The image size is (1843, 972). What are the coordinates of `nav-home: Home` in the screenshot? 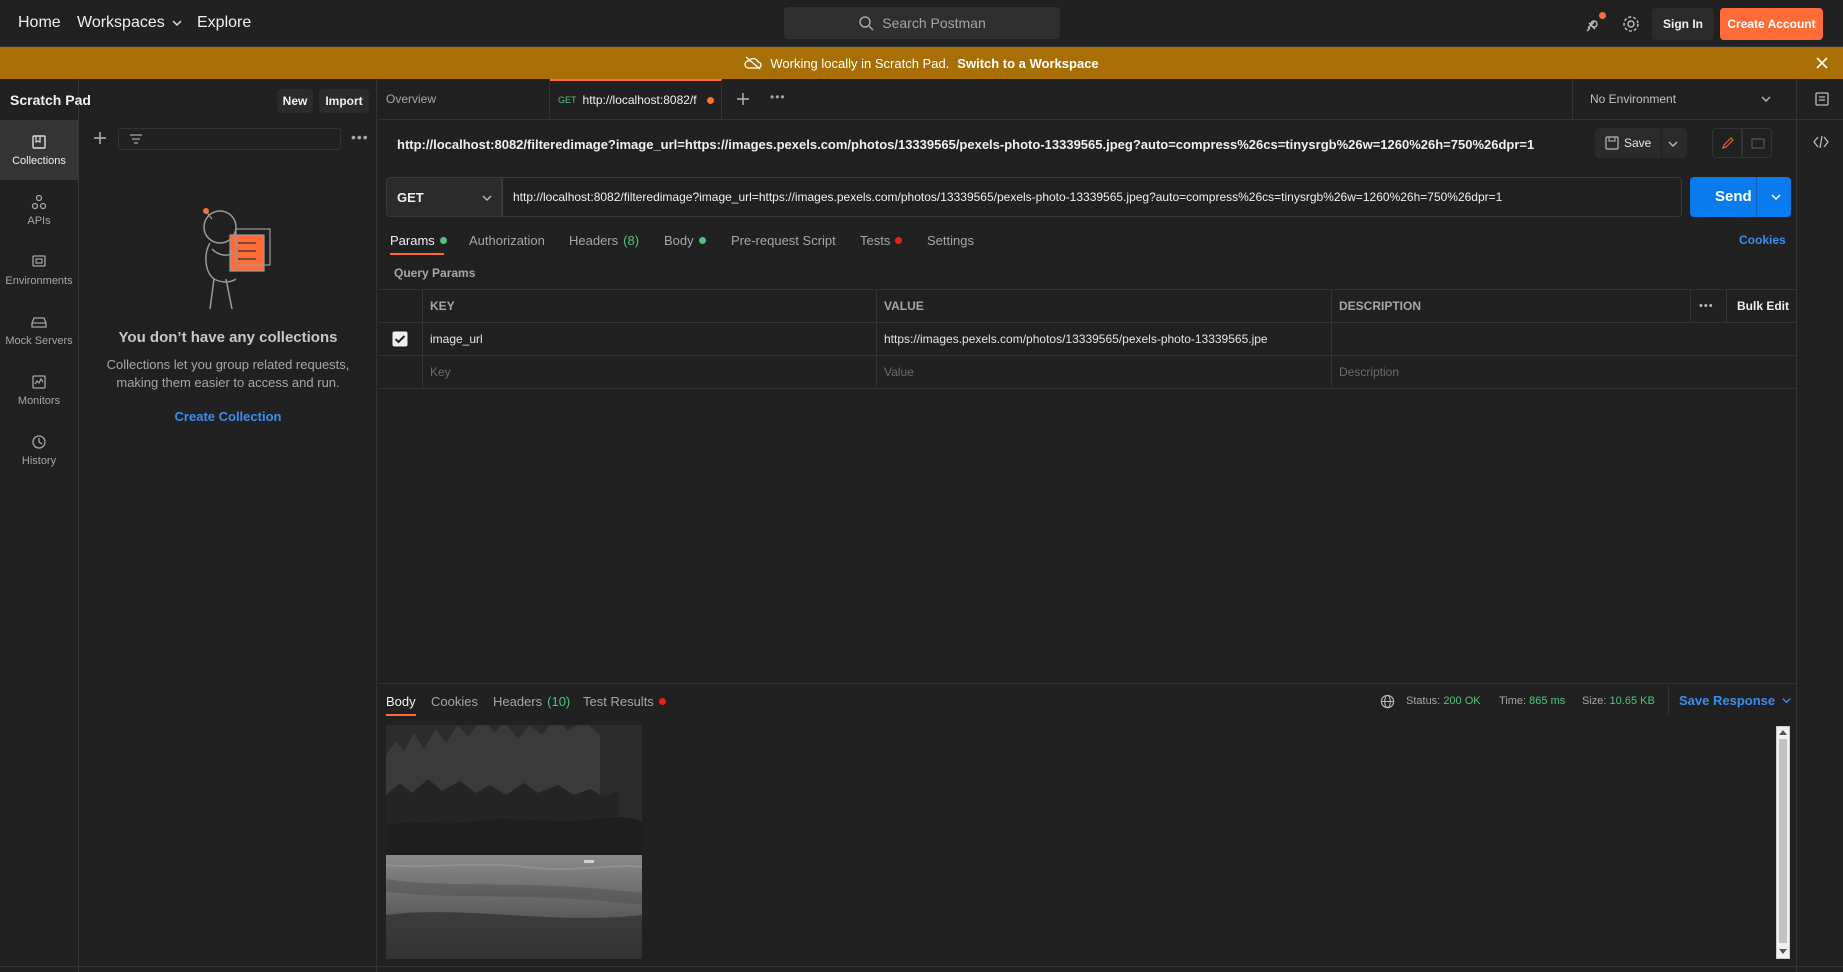 It's located at (39, 23).